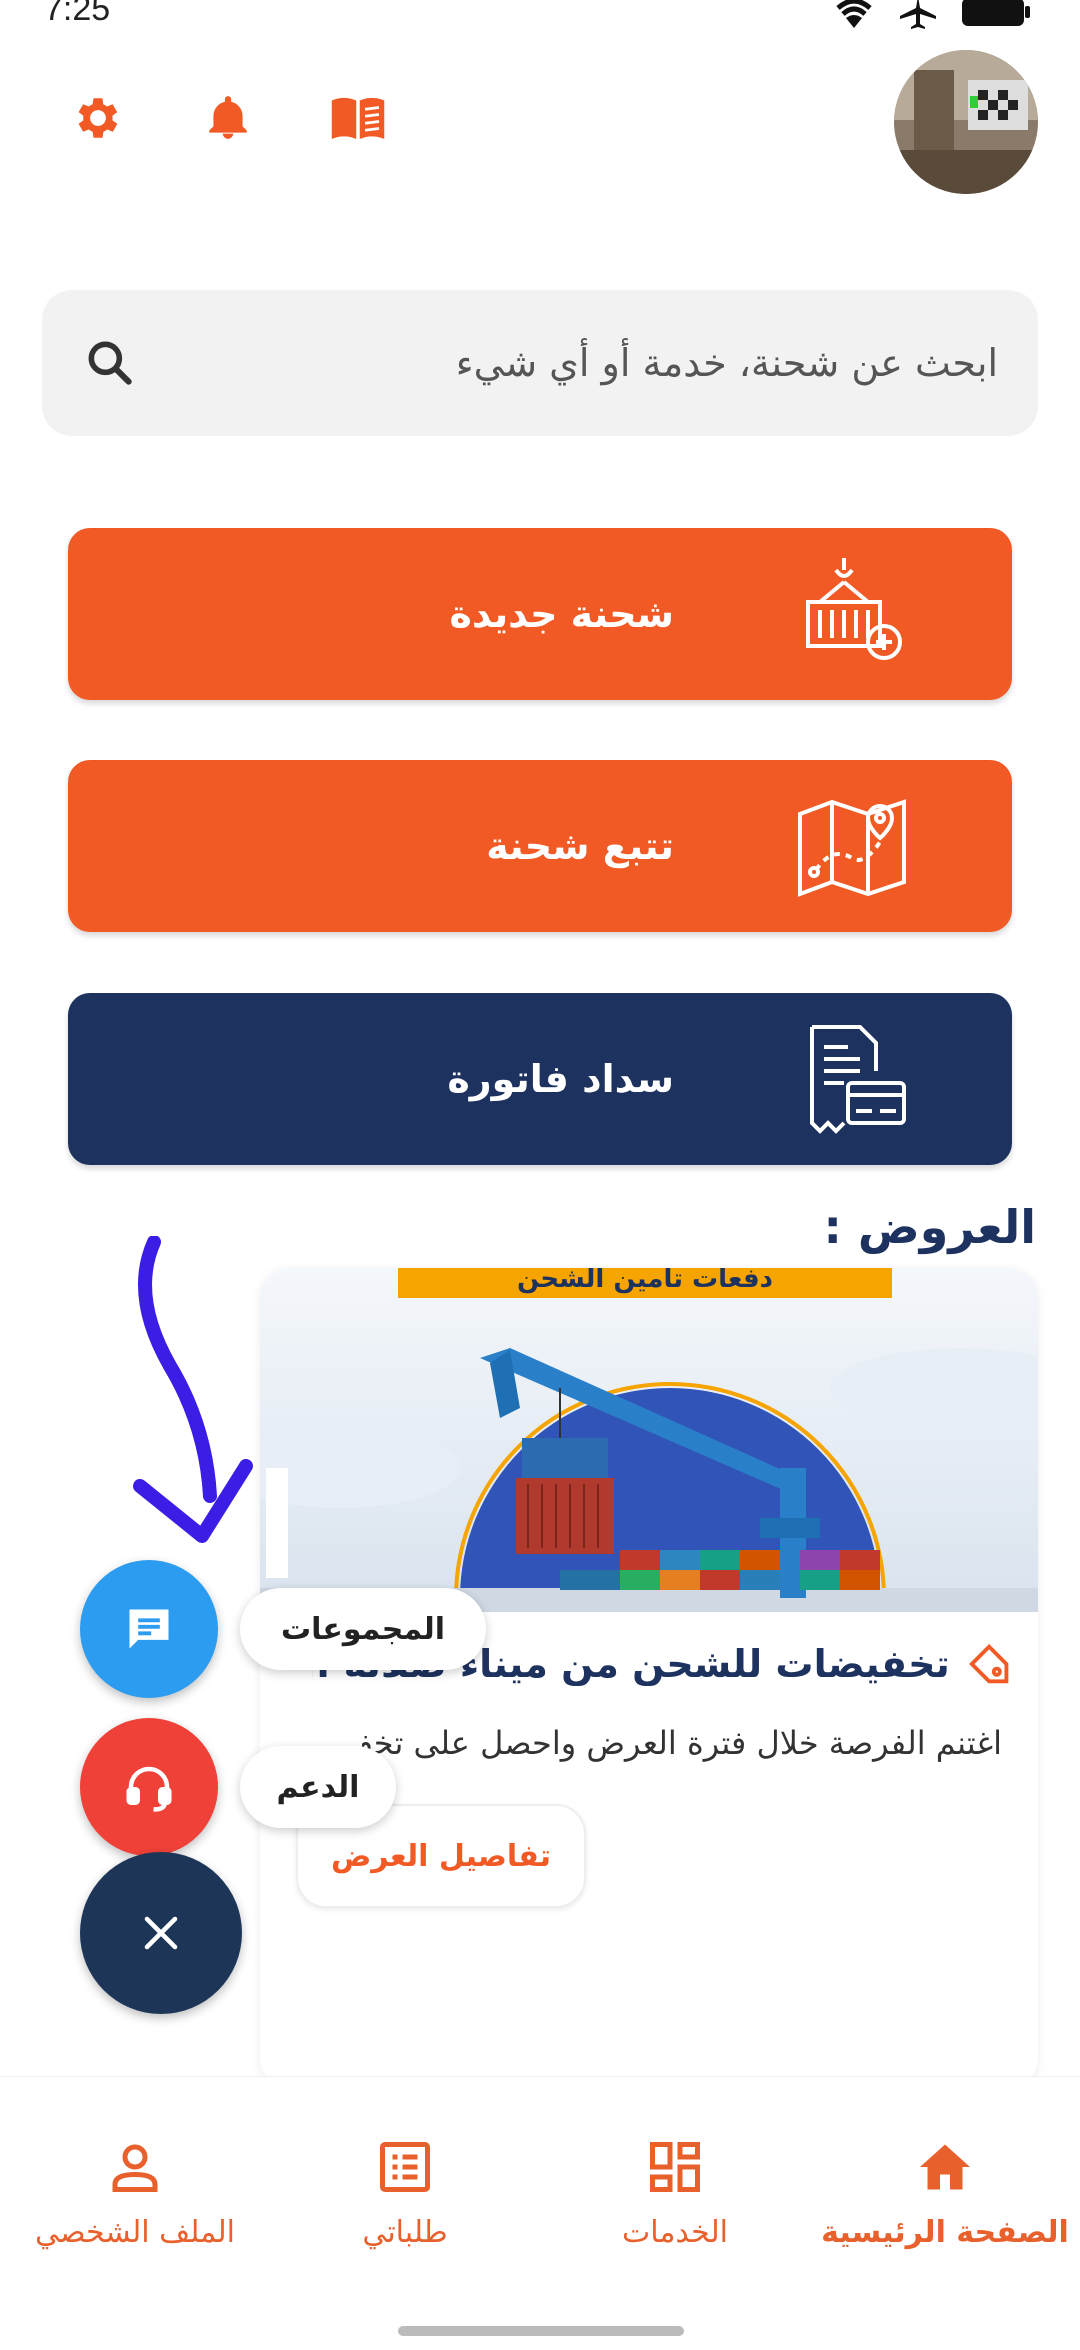 Image resolution: width=1080 pixels, height=2350 pixels. I want to click on port-crane-illustration, so click(649, 1440).